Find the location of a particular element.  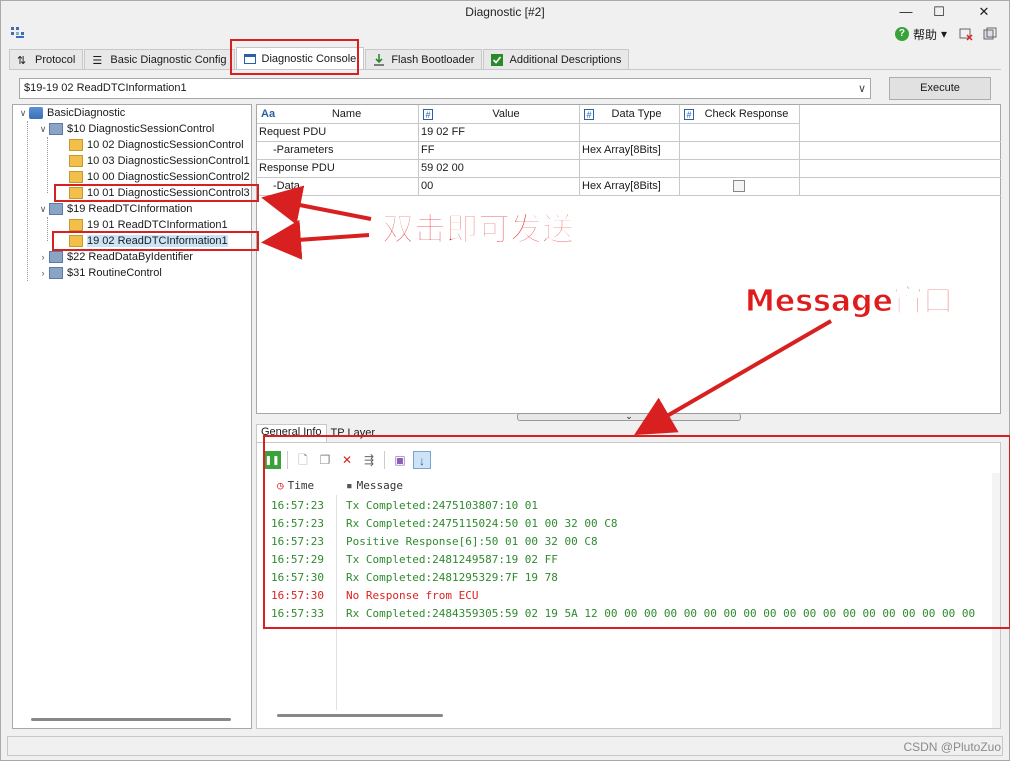

service-select: $19-19 02 ReadDTCInformation1 ∨ is located at coordinates (445, 88).